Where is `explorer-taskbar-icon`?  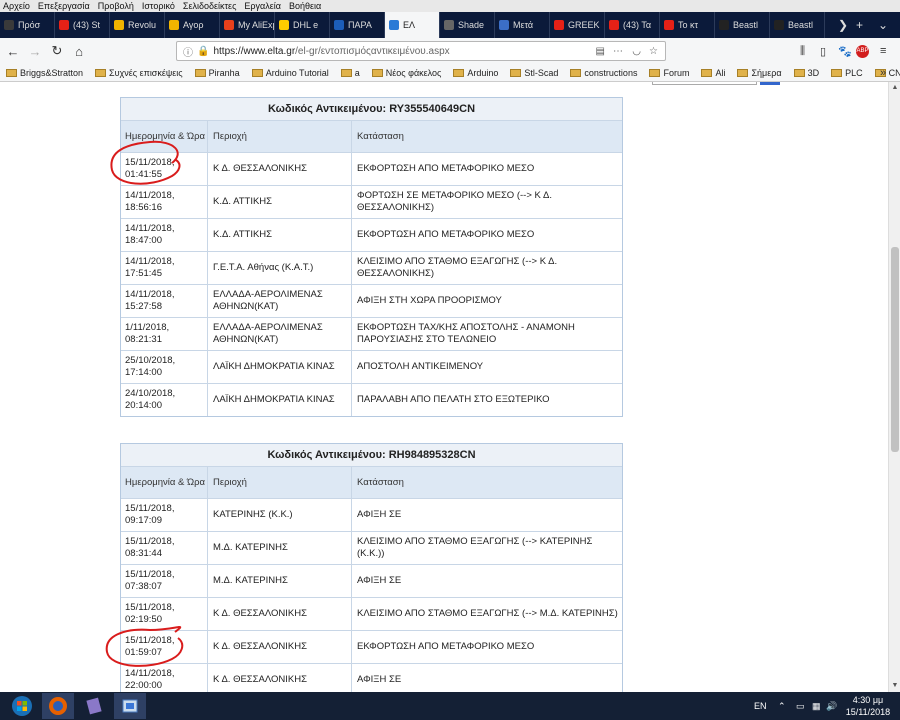 explorer-taskbar-icon is located at coordinates (130, 706).